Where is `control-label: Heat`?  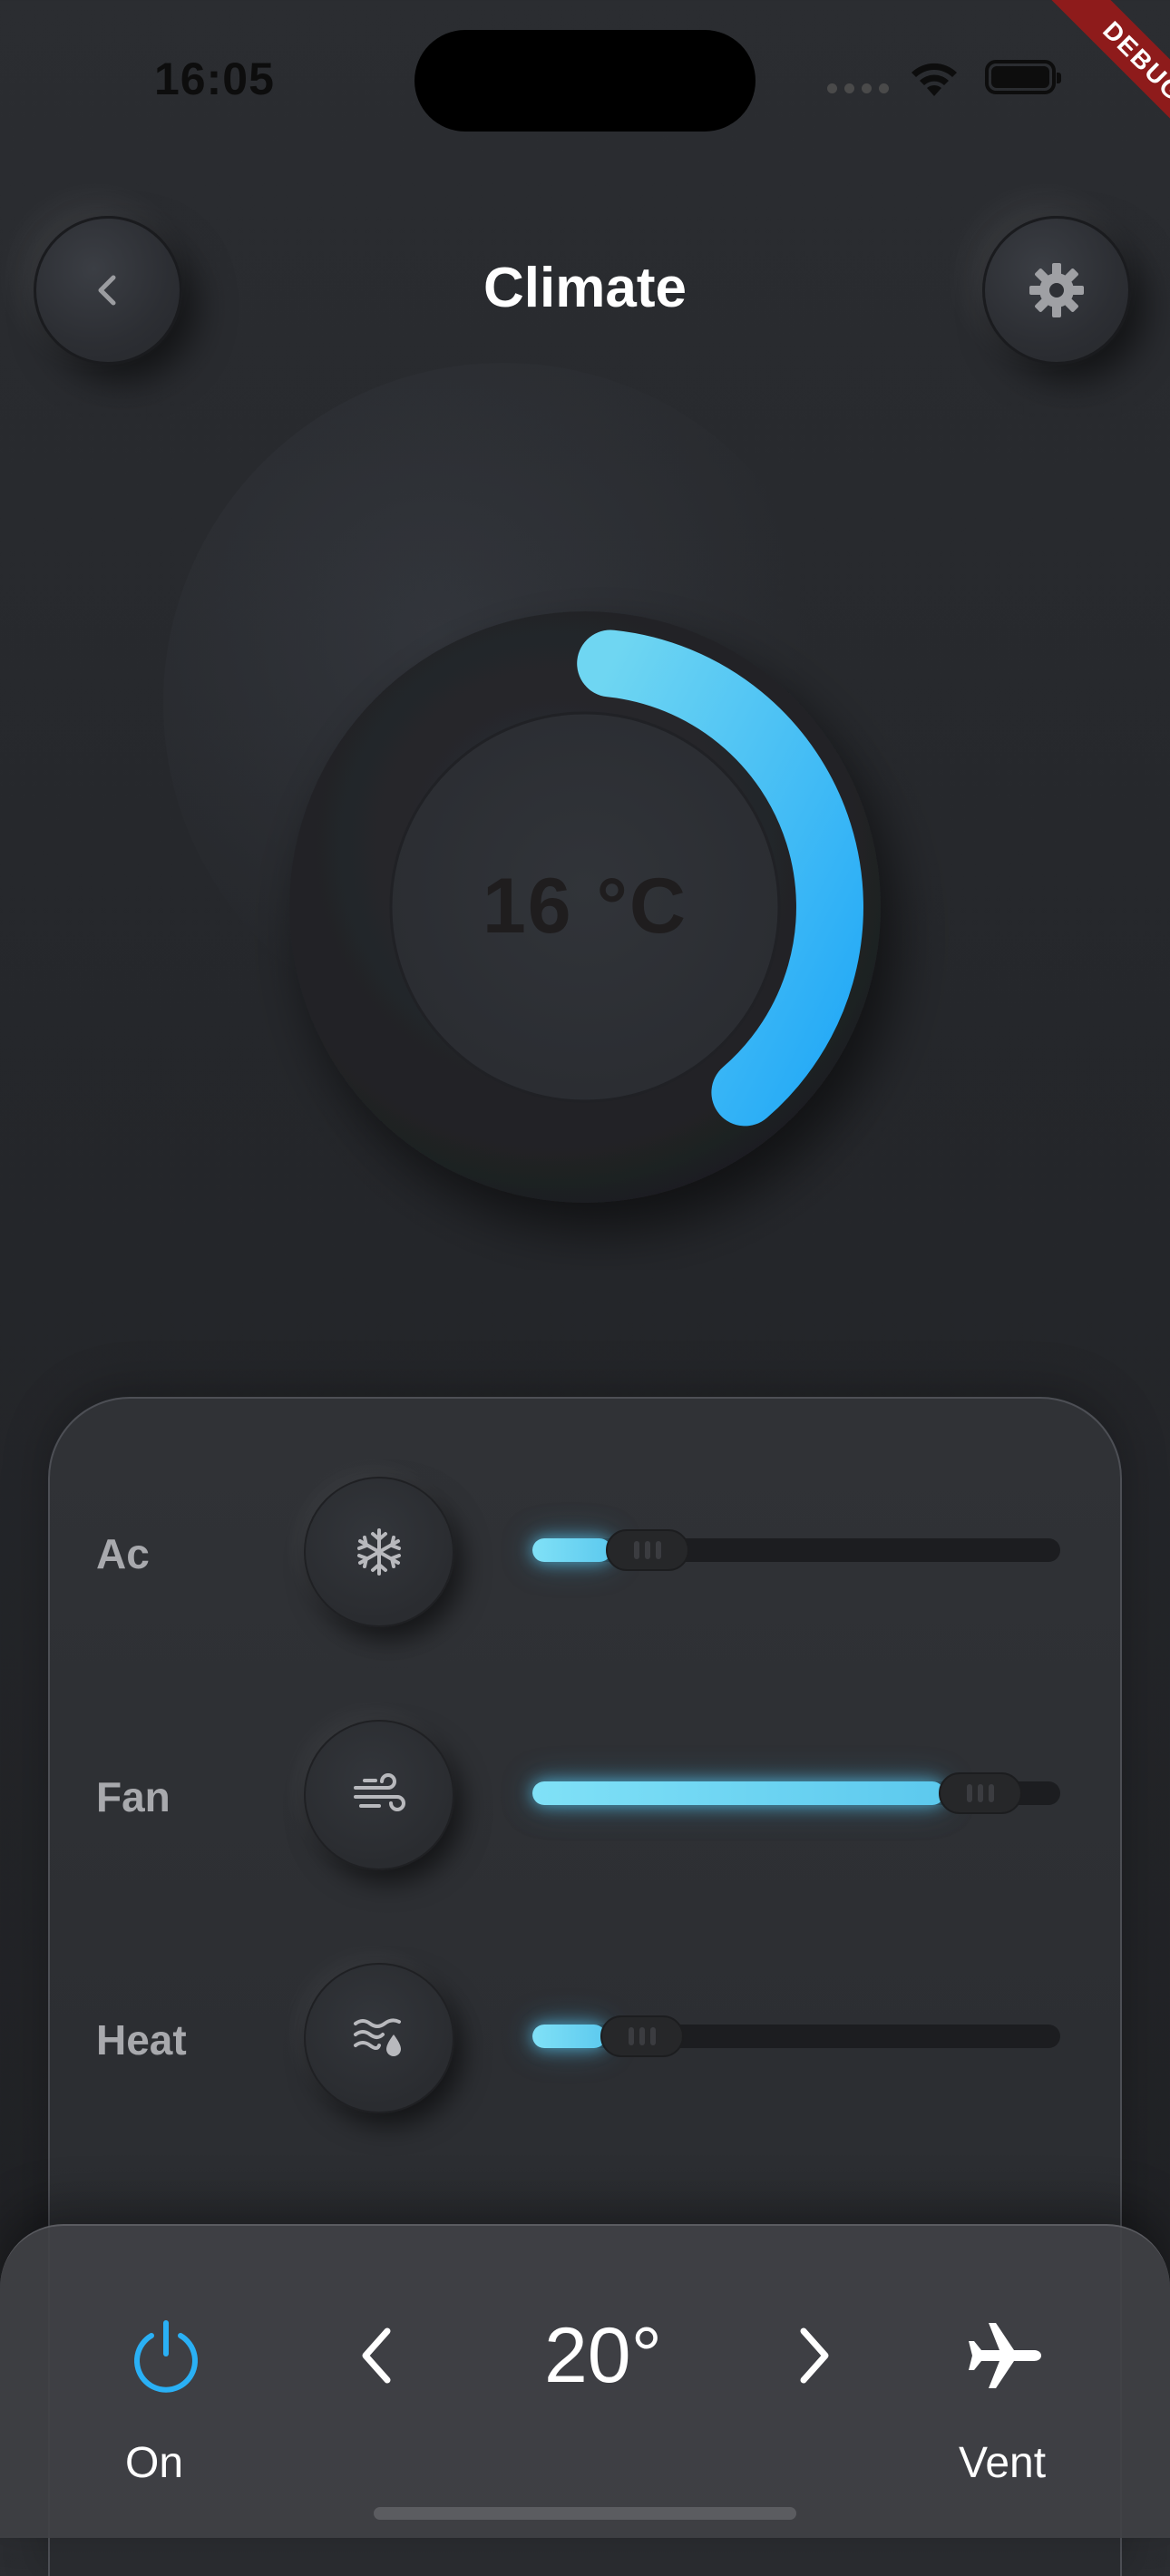 control-label: Heat is located at coordinates (141, 2040).